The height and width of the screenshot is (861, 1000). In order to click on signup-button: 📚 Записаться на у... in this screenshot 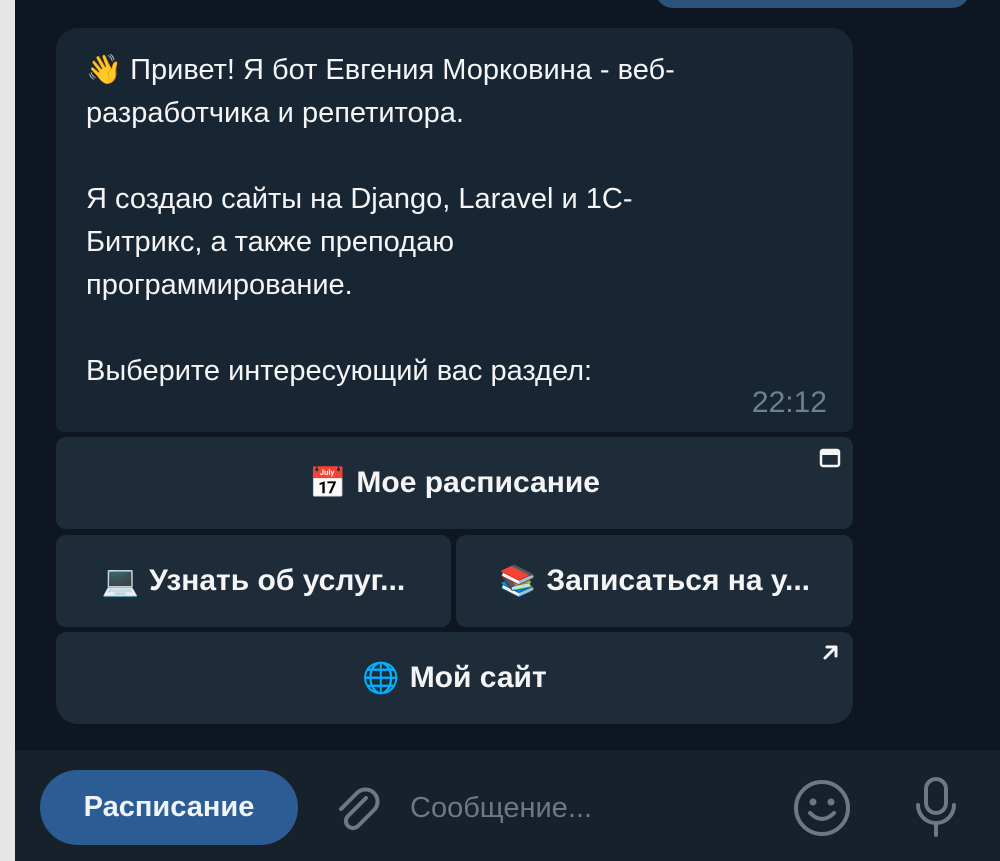, I will do `click(654, 581)`.